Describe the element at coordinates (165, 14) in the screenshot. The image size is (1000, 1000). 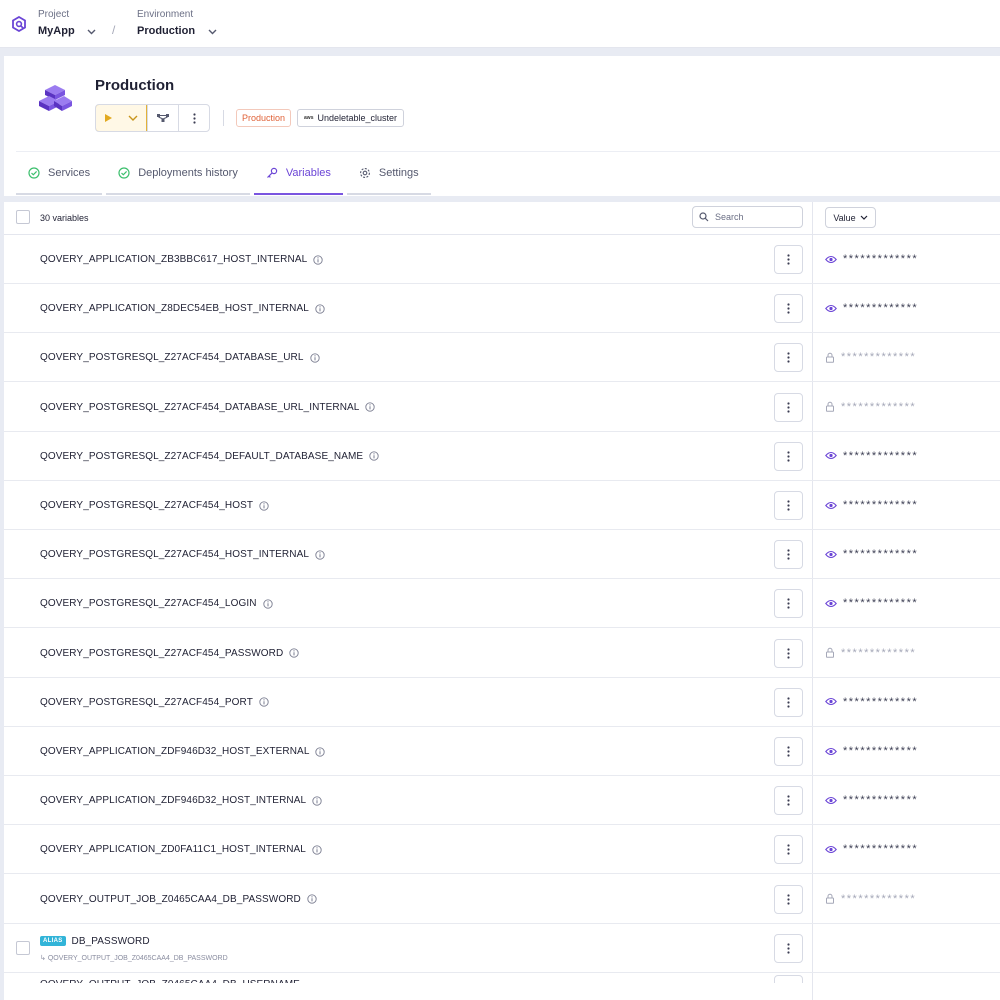
I see `environment-label: Environment` at that location.